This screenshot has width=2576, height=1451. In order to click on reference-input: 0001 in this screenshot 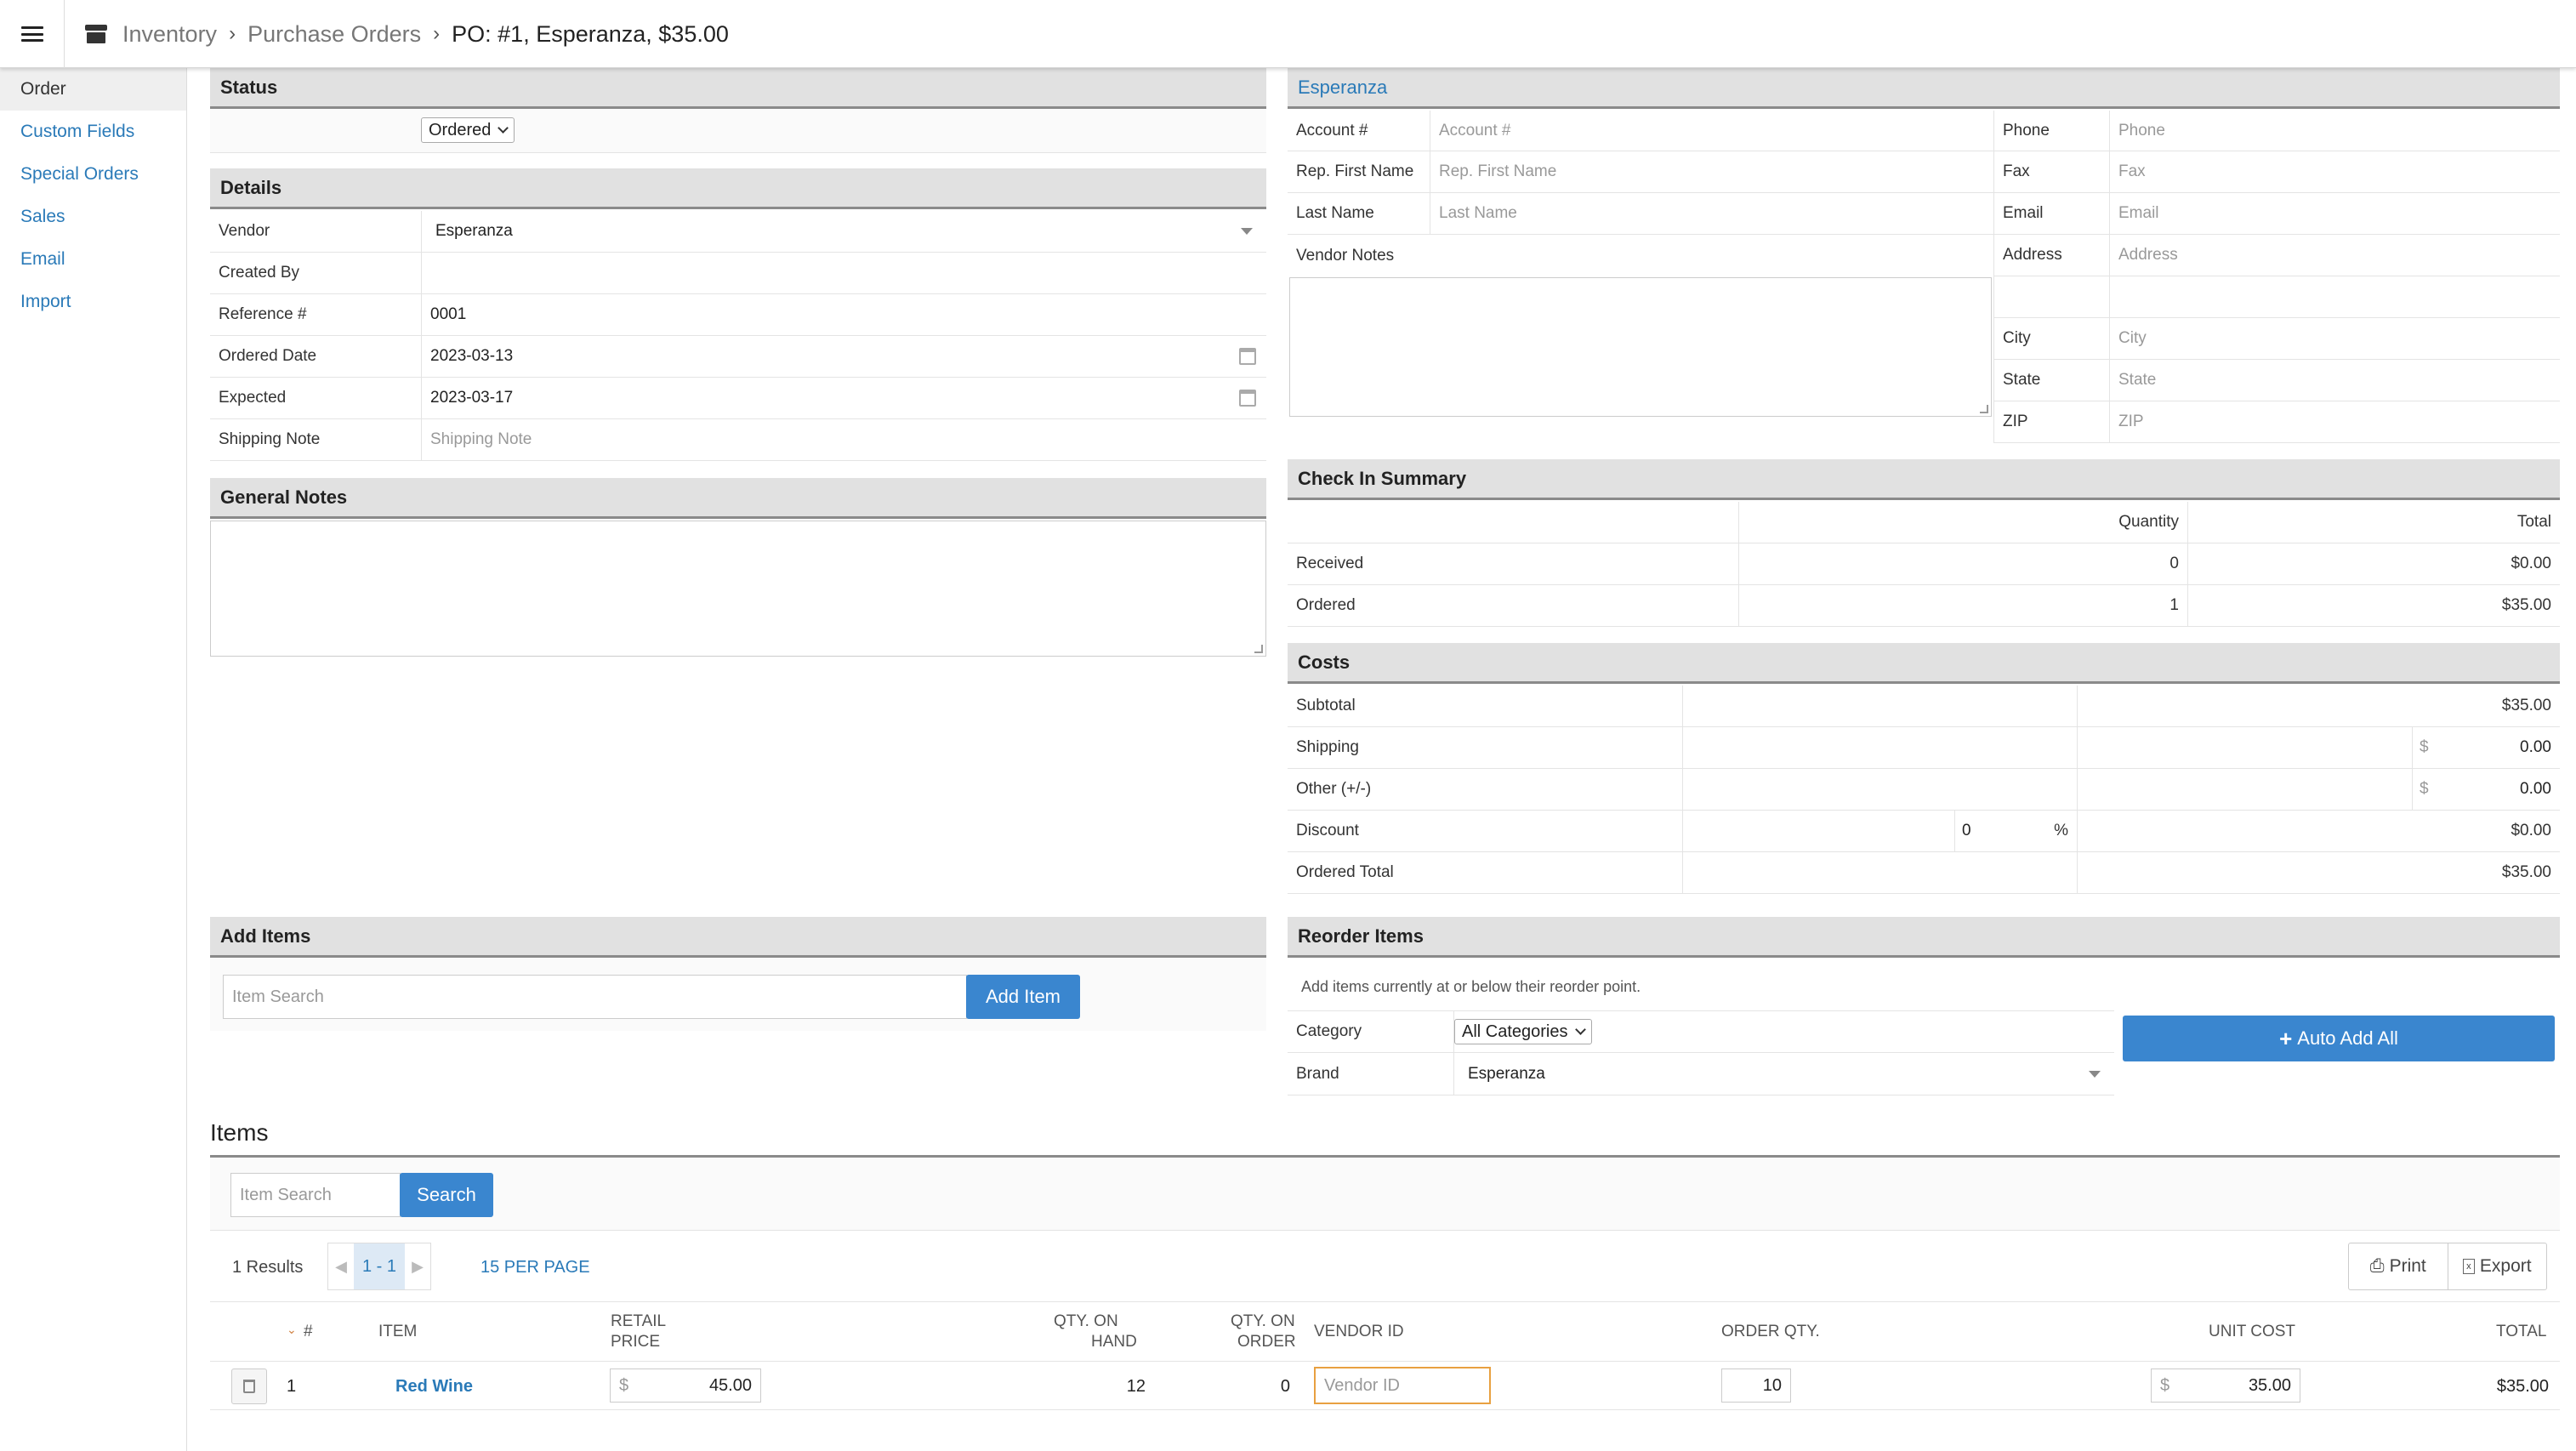, I will do `click(843, 314)`.